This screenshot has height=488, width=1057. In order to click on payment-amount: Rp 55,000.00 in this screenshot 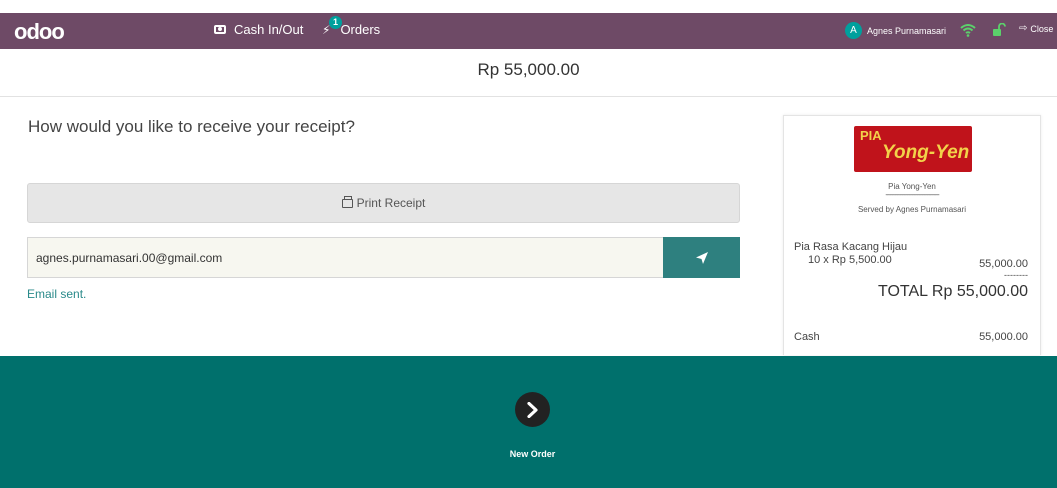, I will do `click(528, 69)`.